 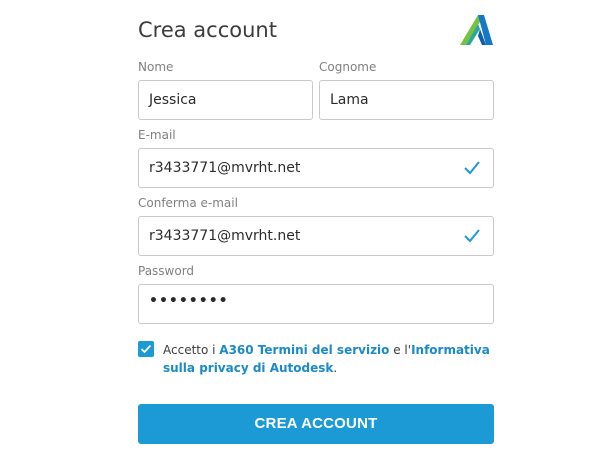 I want to click on password-value: ••••••••, so click(x=189, y=301).